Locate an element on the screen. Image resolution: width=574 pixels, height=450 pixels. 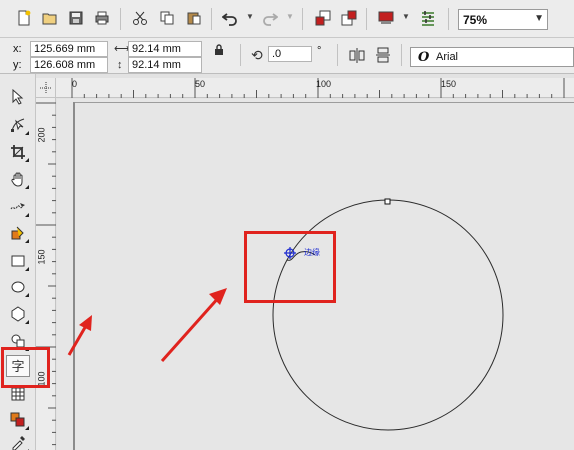
undo-icon is located at coordinates (230, 18).